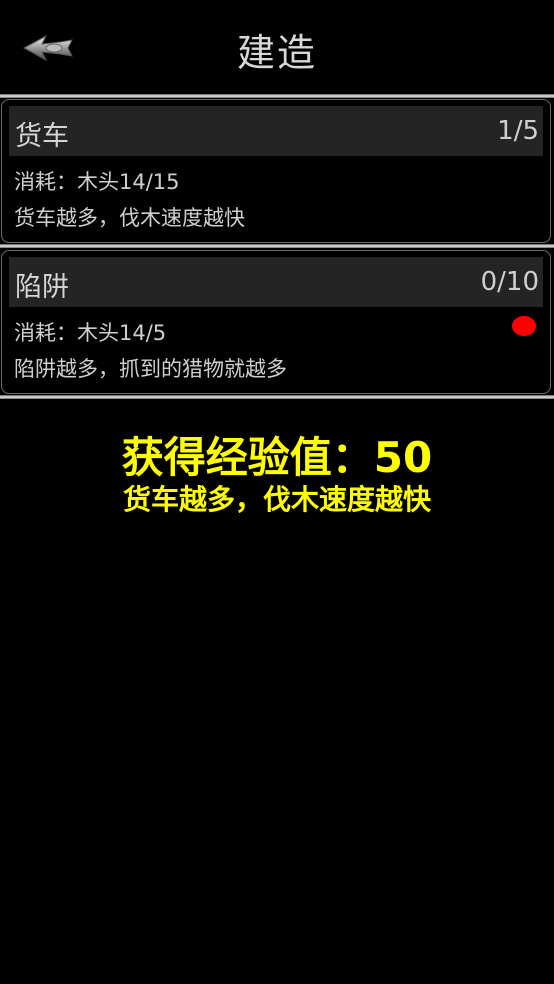  What do you see at coordinates (276, 171) in the screenshot?
I see `building-card-truck: 货车 1/5 消耗：木头14/15 货车越多，伐木速度越快` at bounding box center [276, 171].